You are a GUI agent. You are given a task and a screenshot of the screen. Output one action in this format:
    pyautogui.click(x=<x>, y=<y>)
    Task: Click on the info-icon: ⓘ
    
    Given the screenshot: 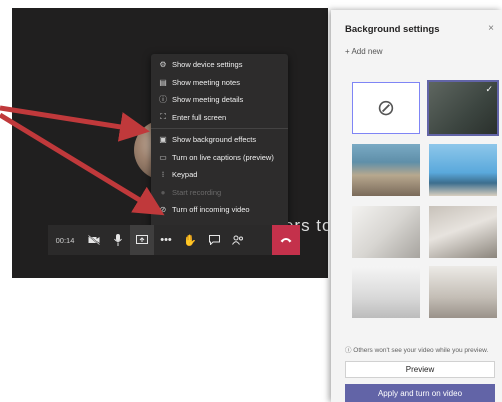 What is the action you would take?
    pyautogui.click(x=163, y=100)
    